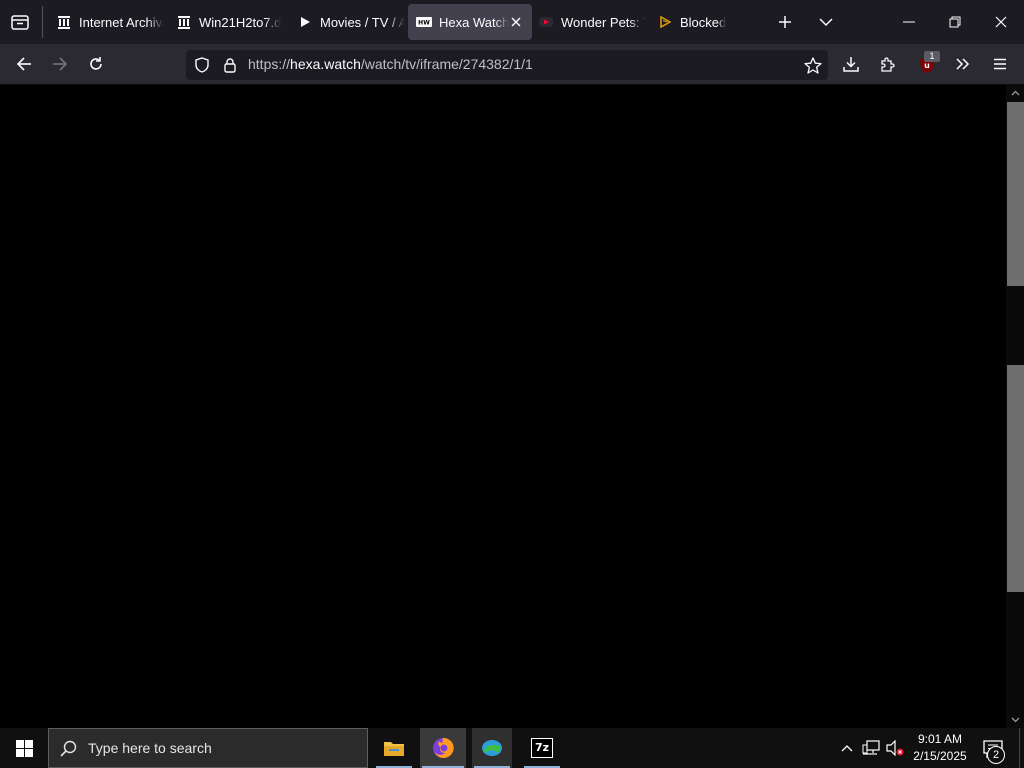 The width and height of the screenshot is (1024, 768). Describe the element at coordinates (60, 64) in the screenshot. I see `forward-arrow-icon` at that location.